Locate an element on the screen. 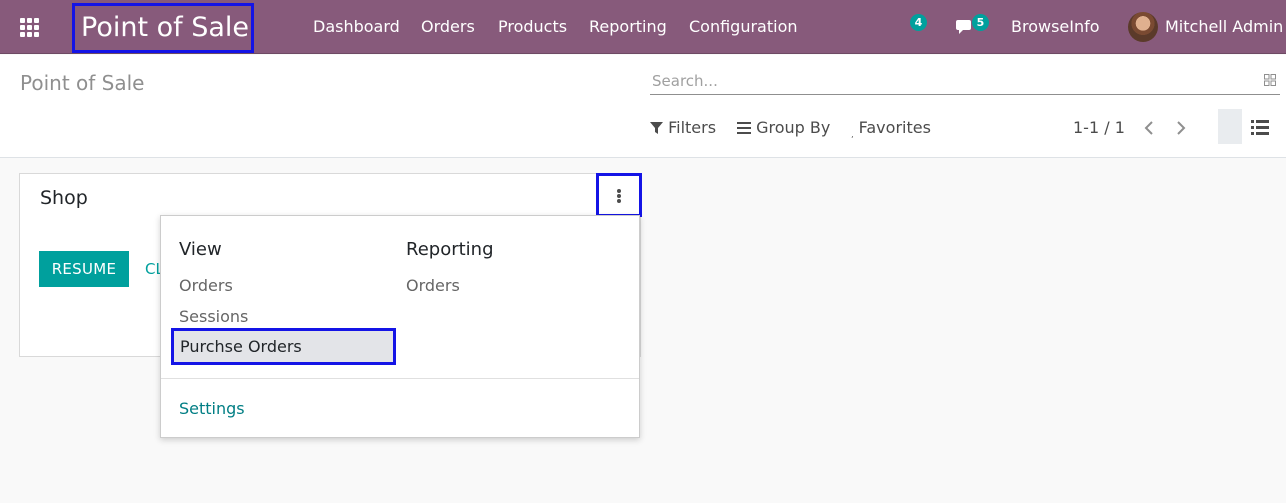  dropdown-item-reporting-orders: Orders is located at coordinates (433, 286).